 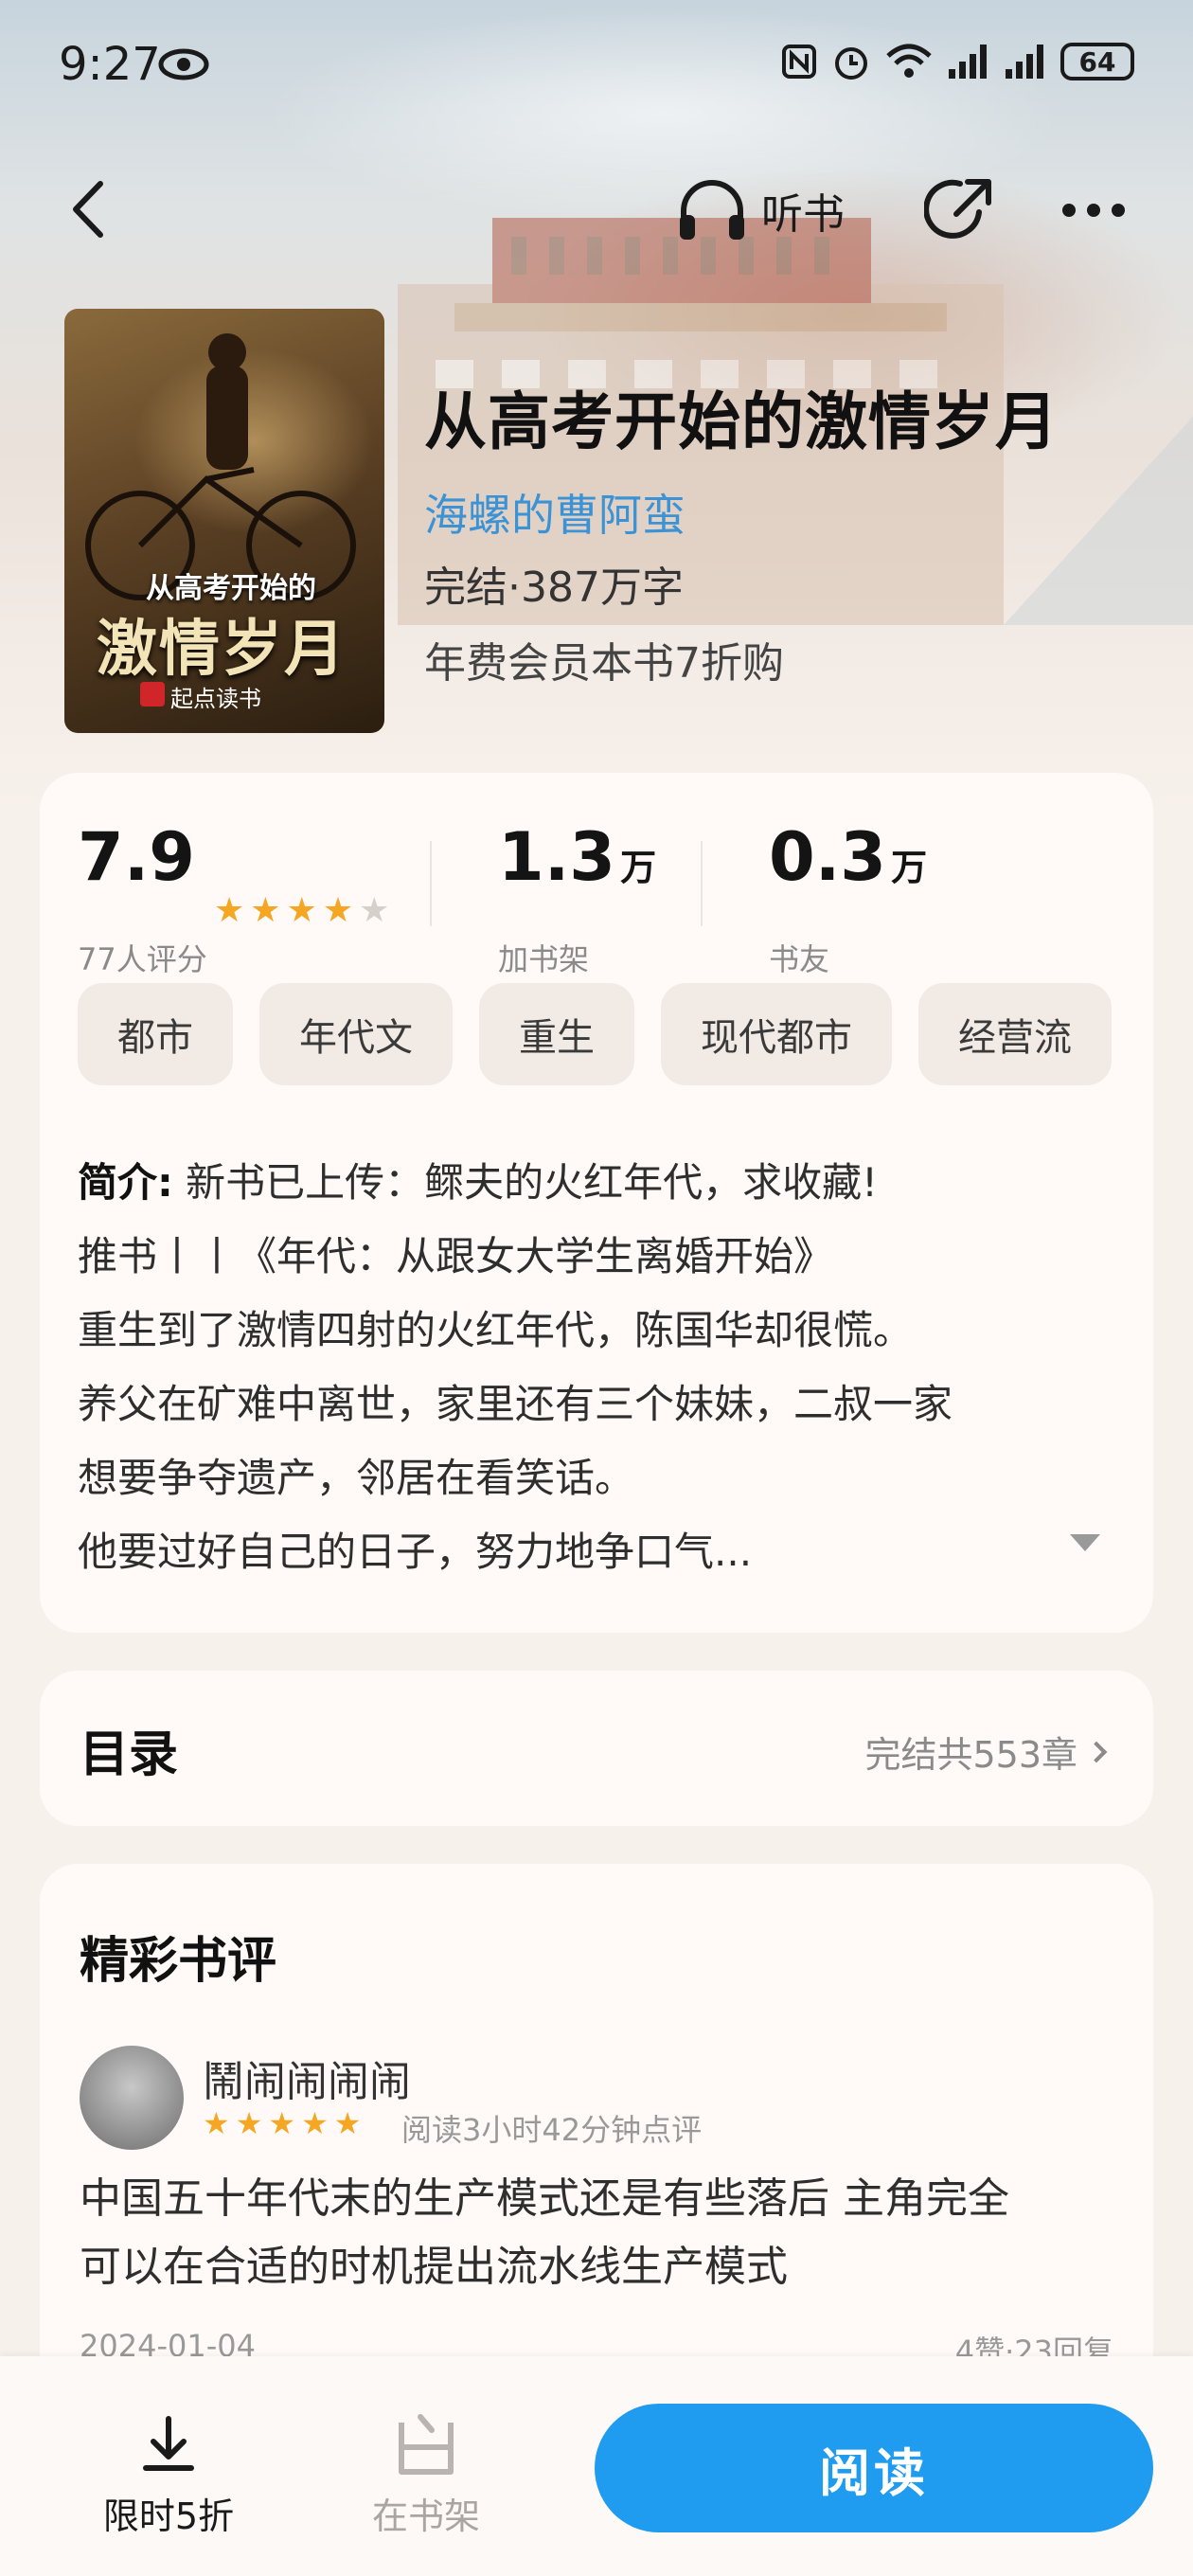 What do you see at coordinates (776, 1034) in the screenshot?
I see `tag-chip: 现代都市` at bounding box center [776, 1034].